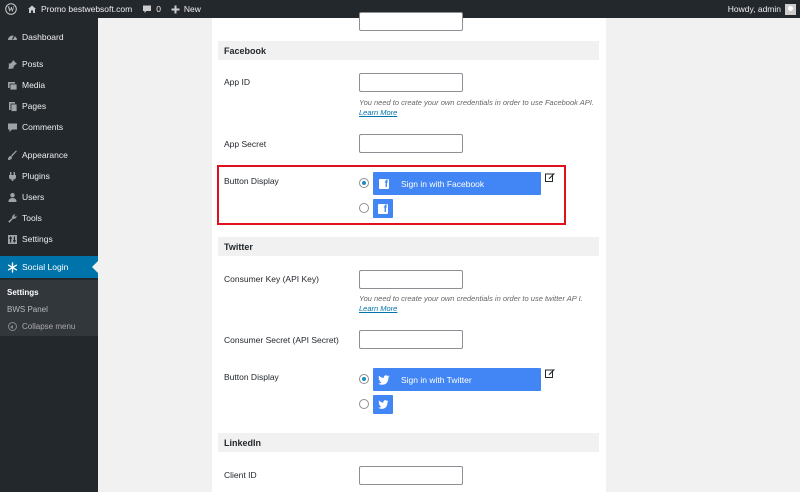  Describe the element at coordinates (27, 309) in the screenshot. I see `submenu-item-bws-panel: BWS Panel` at that location.